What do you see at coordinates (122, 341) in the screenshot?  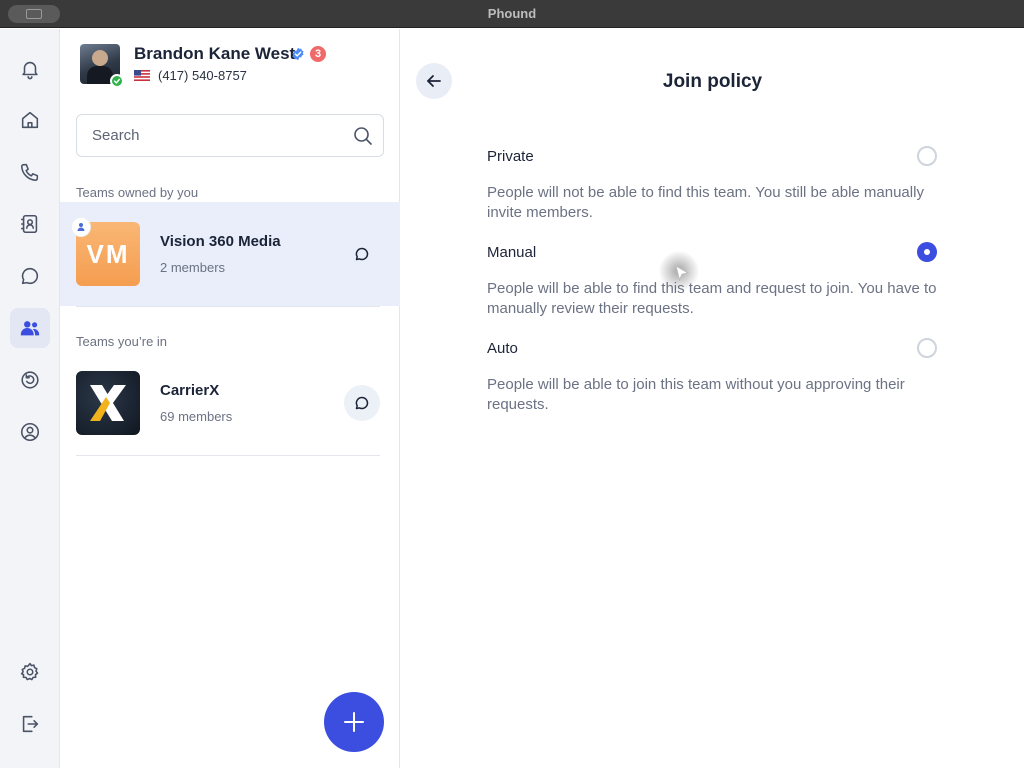 I see `section-label-member: Teams you’re in` at bounding box center [122, 341].